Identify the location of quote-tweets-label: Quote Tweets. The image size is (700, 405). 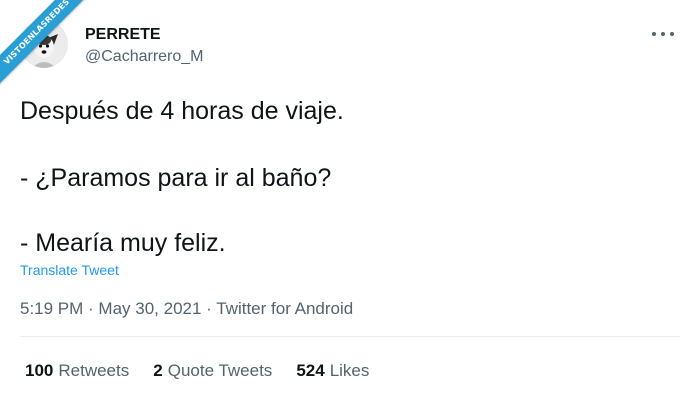
(220, 370).